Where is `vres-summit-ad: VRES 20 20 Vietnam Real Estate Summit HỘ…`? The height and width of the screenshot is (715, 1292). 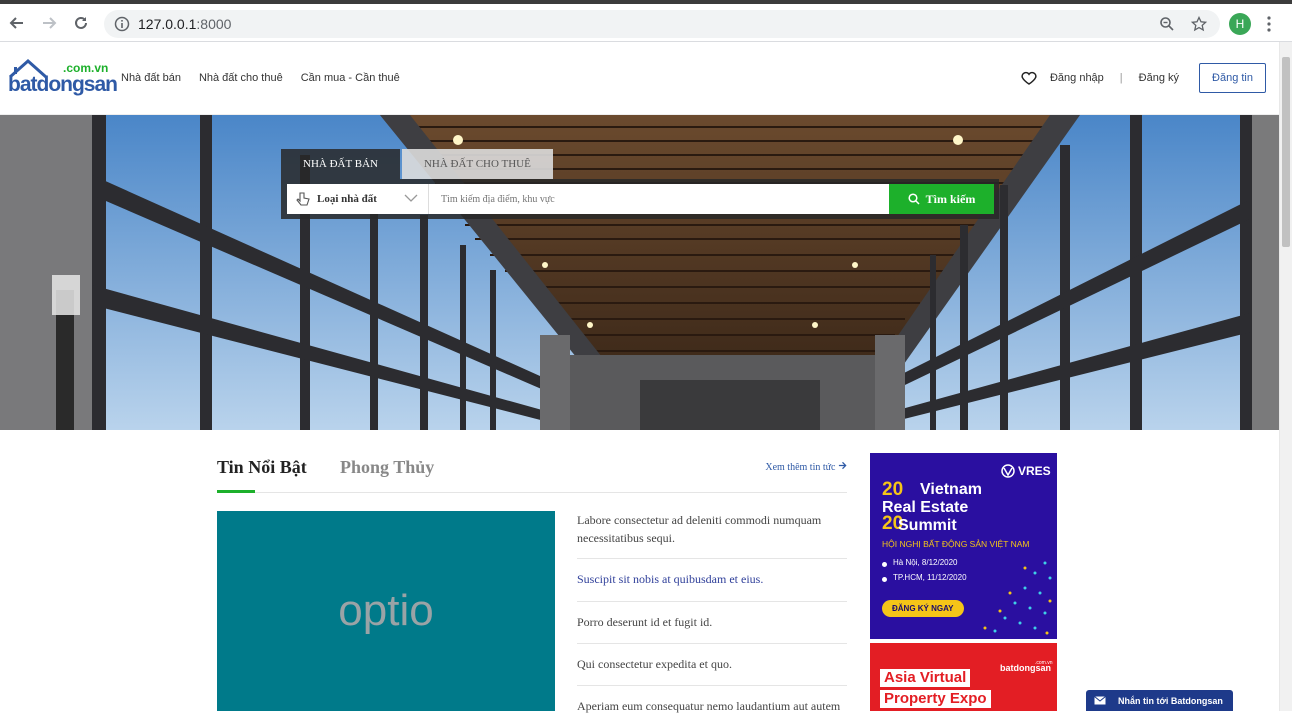 vres-summit-ad: VRES 20 20 Vietnam Real Estate Summit HỘ… is located at coordinates (963, 546).